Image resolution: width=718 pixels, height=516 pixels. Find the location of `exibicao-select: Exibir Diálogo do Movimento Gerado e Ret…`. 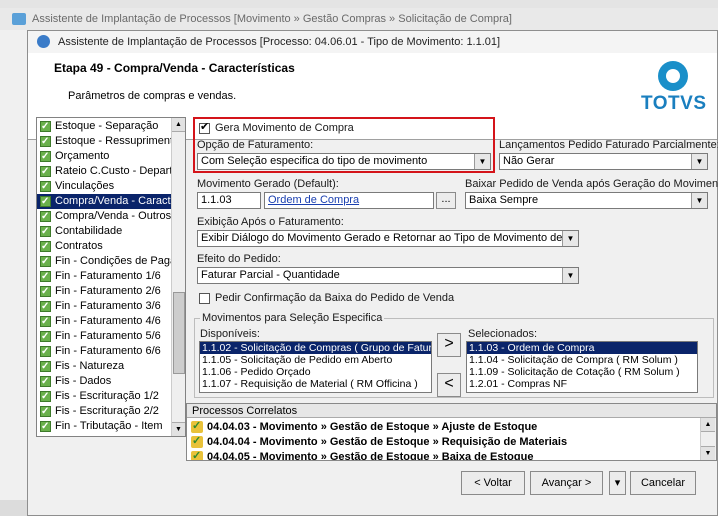

exibicao-select: Exibir Diálogo do Movimento Gerado e Ret… is located at coordinates (388, 238).